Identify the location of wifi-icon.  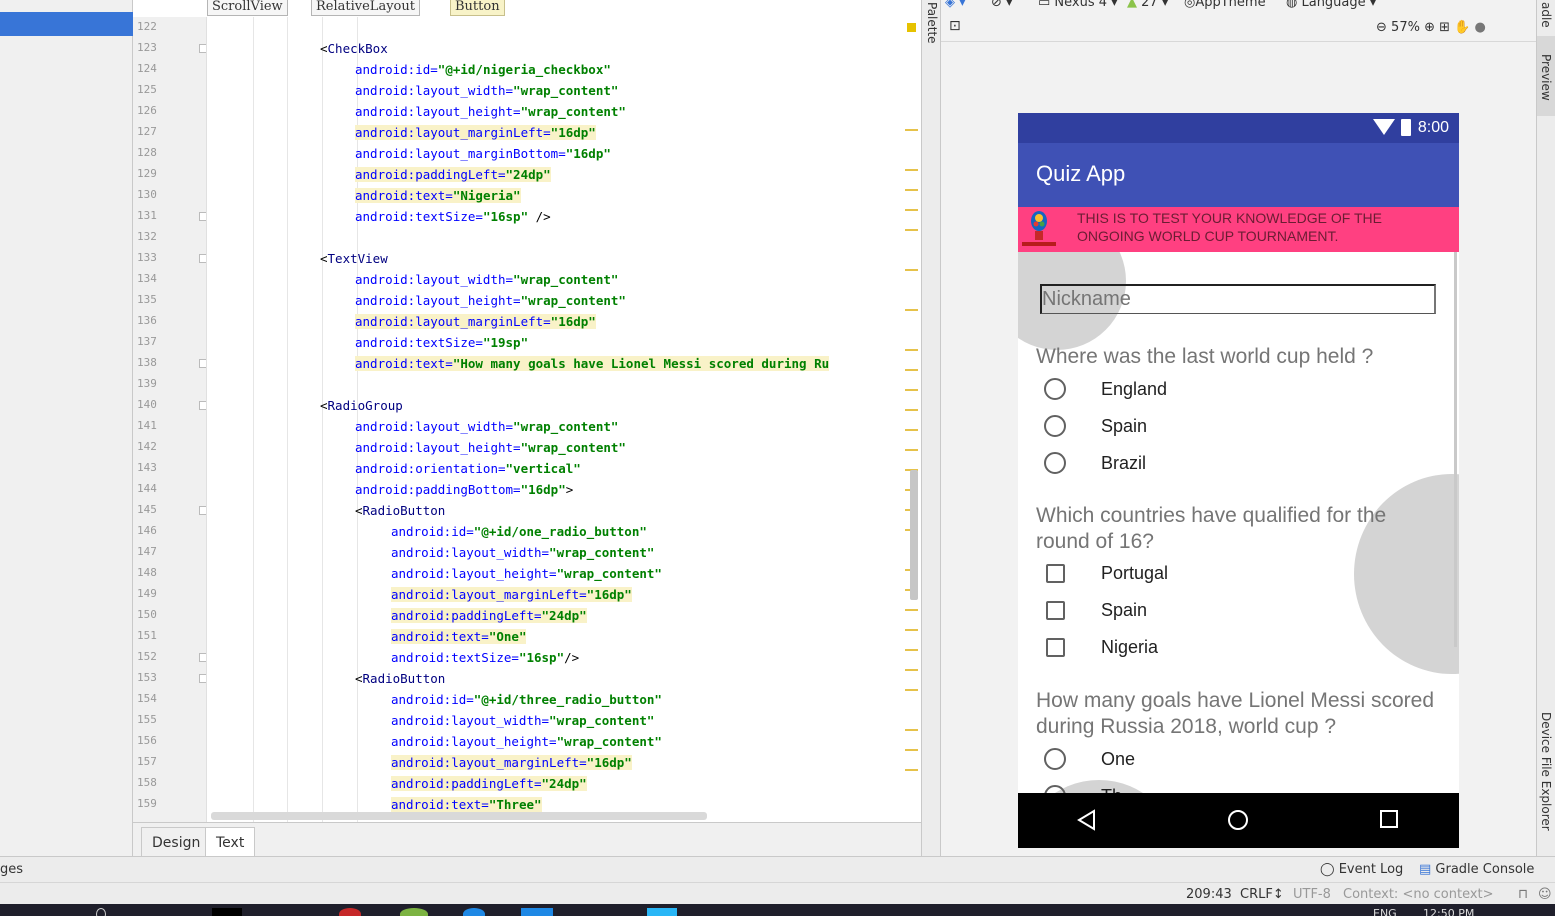
(1384, 127).